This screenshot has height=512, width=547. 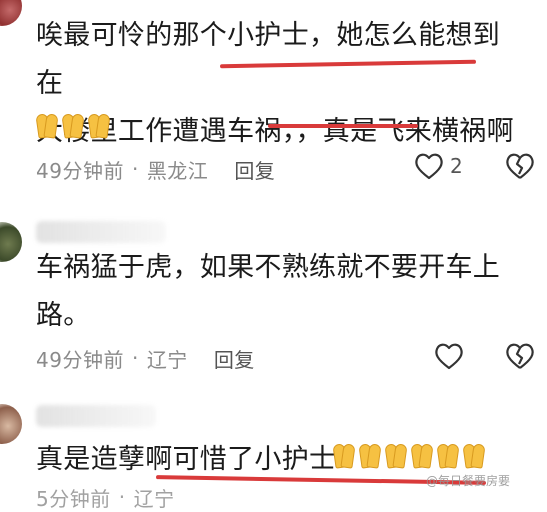 What do you see at coordinates (177, 170) in the screenshot?
I see `location: 黑龙江` at bounding box center [177, 170].